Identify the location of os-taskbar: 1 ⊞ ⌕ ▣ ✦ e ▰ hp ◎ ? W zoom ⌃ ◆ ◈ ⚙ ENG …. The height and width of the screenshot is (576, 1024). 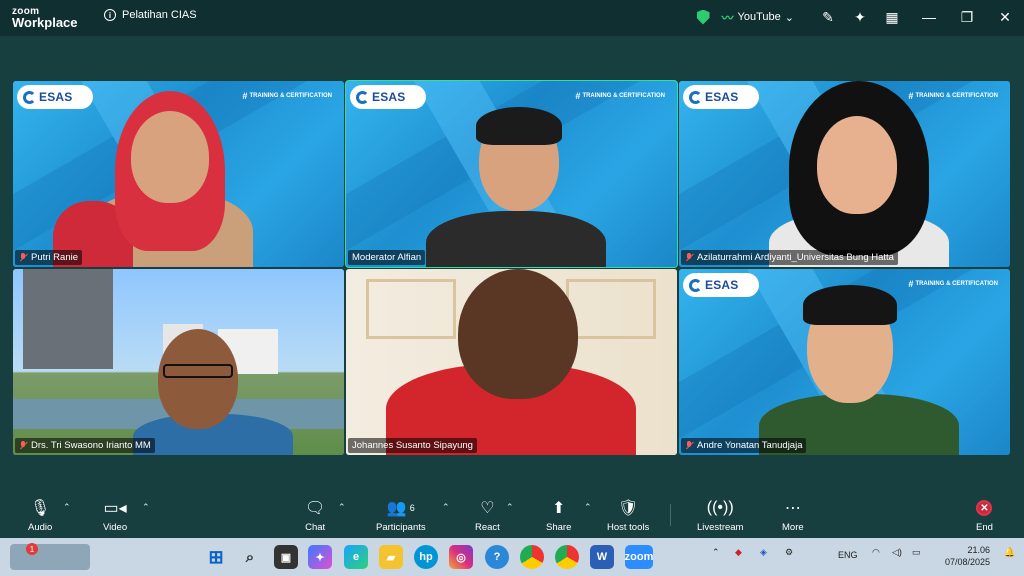
(512, 557).